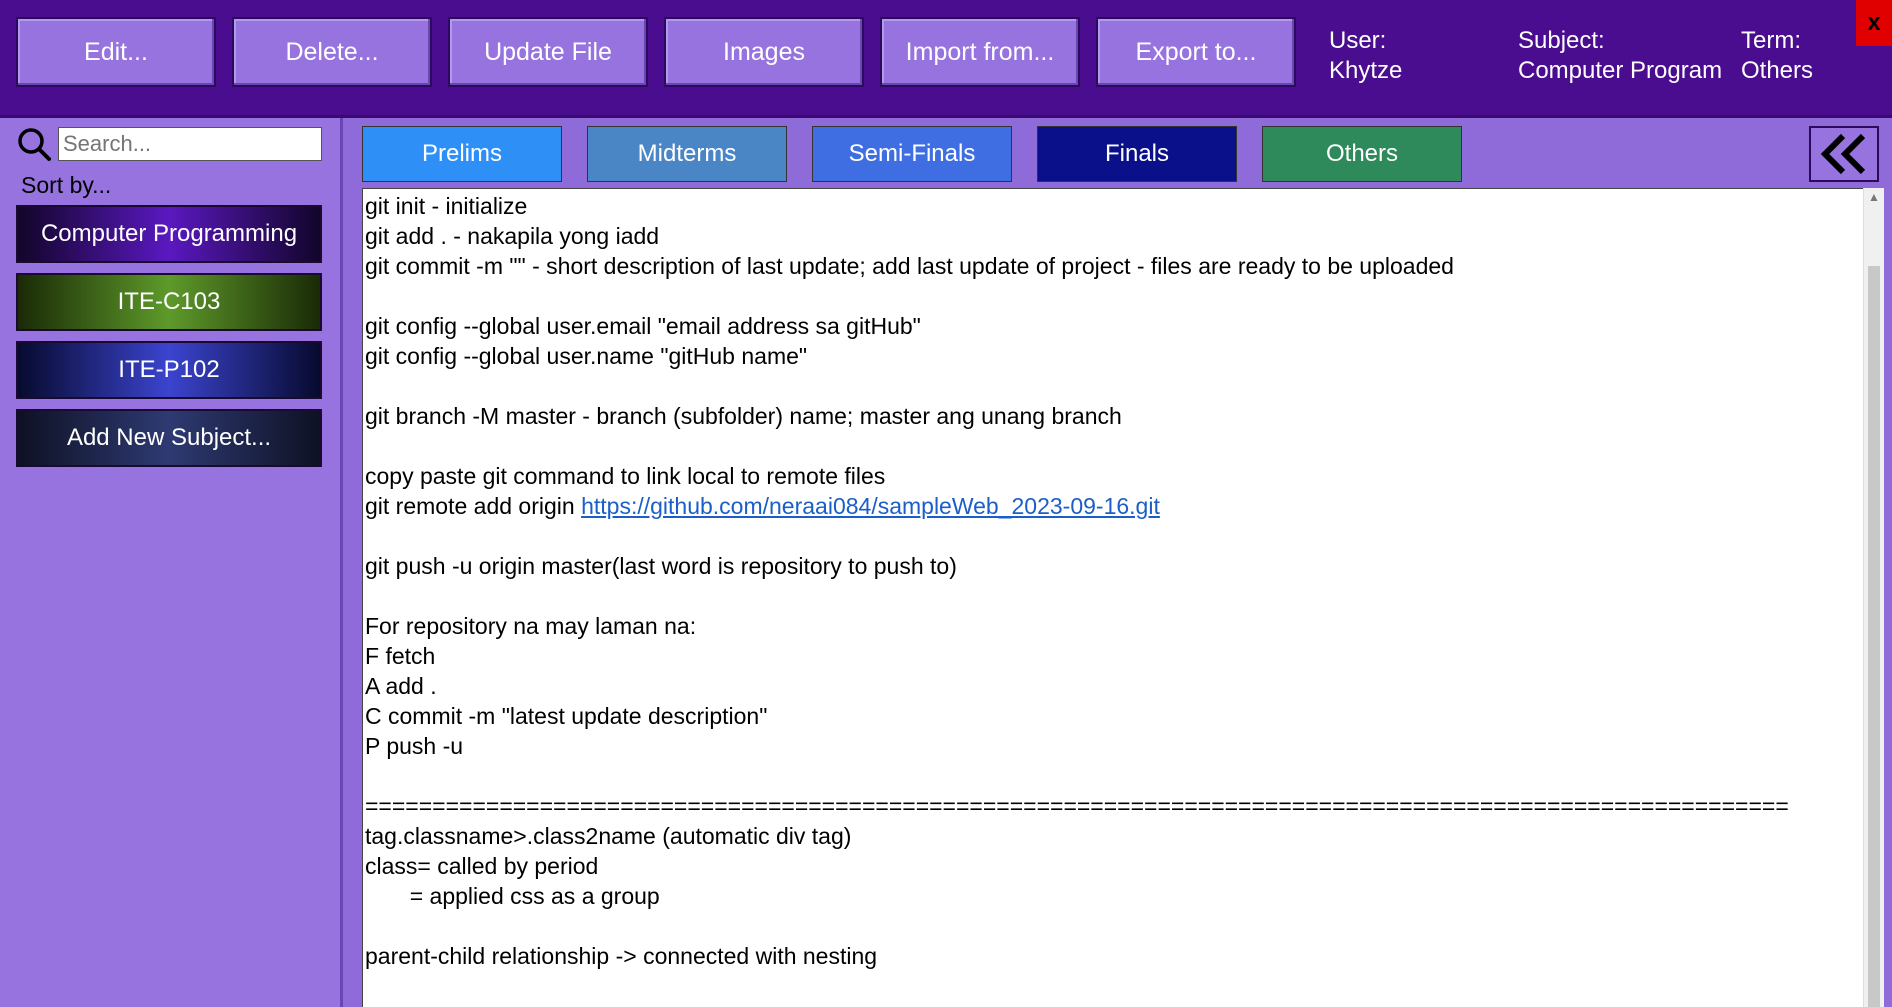  I want to click on subject-computer-programming: Computer Programming, so click(169, 234).